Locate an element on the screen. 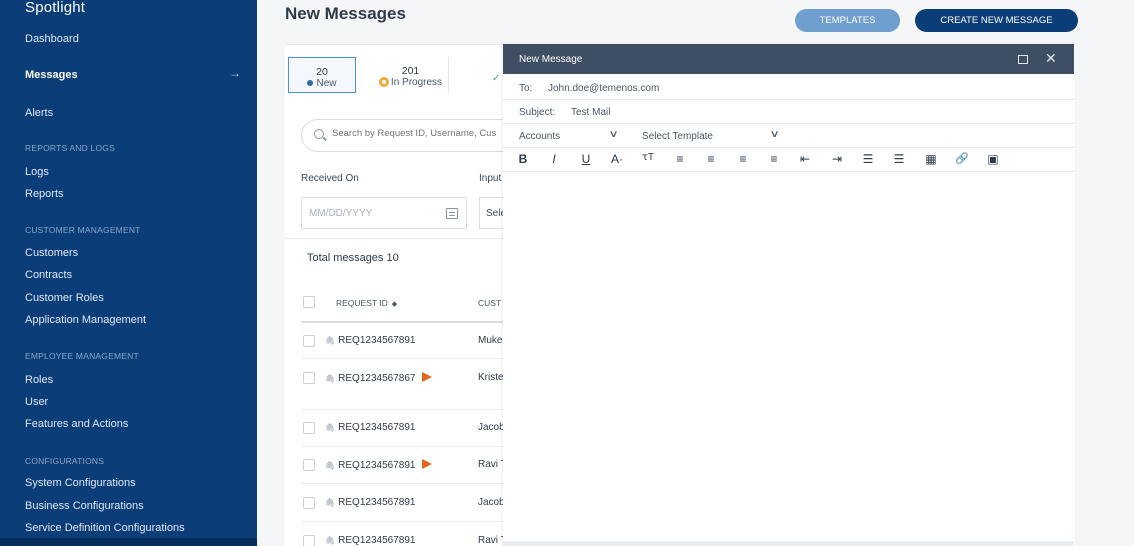  formatting-toolbar: B I U A· ꚍT ≡ ≡ ≡ ≡ ⇤ ⇥ ☰ ☰ ▦ 🔗 ▣ is located at coordinates (788, 160).